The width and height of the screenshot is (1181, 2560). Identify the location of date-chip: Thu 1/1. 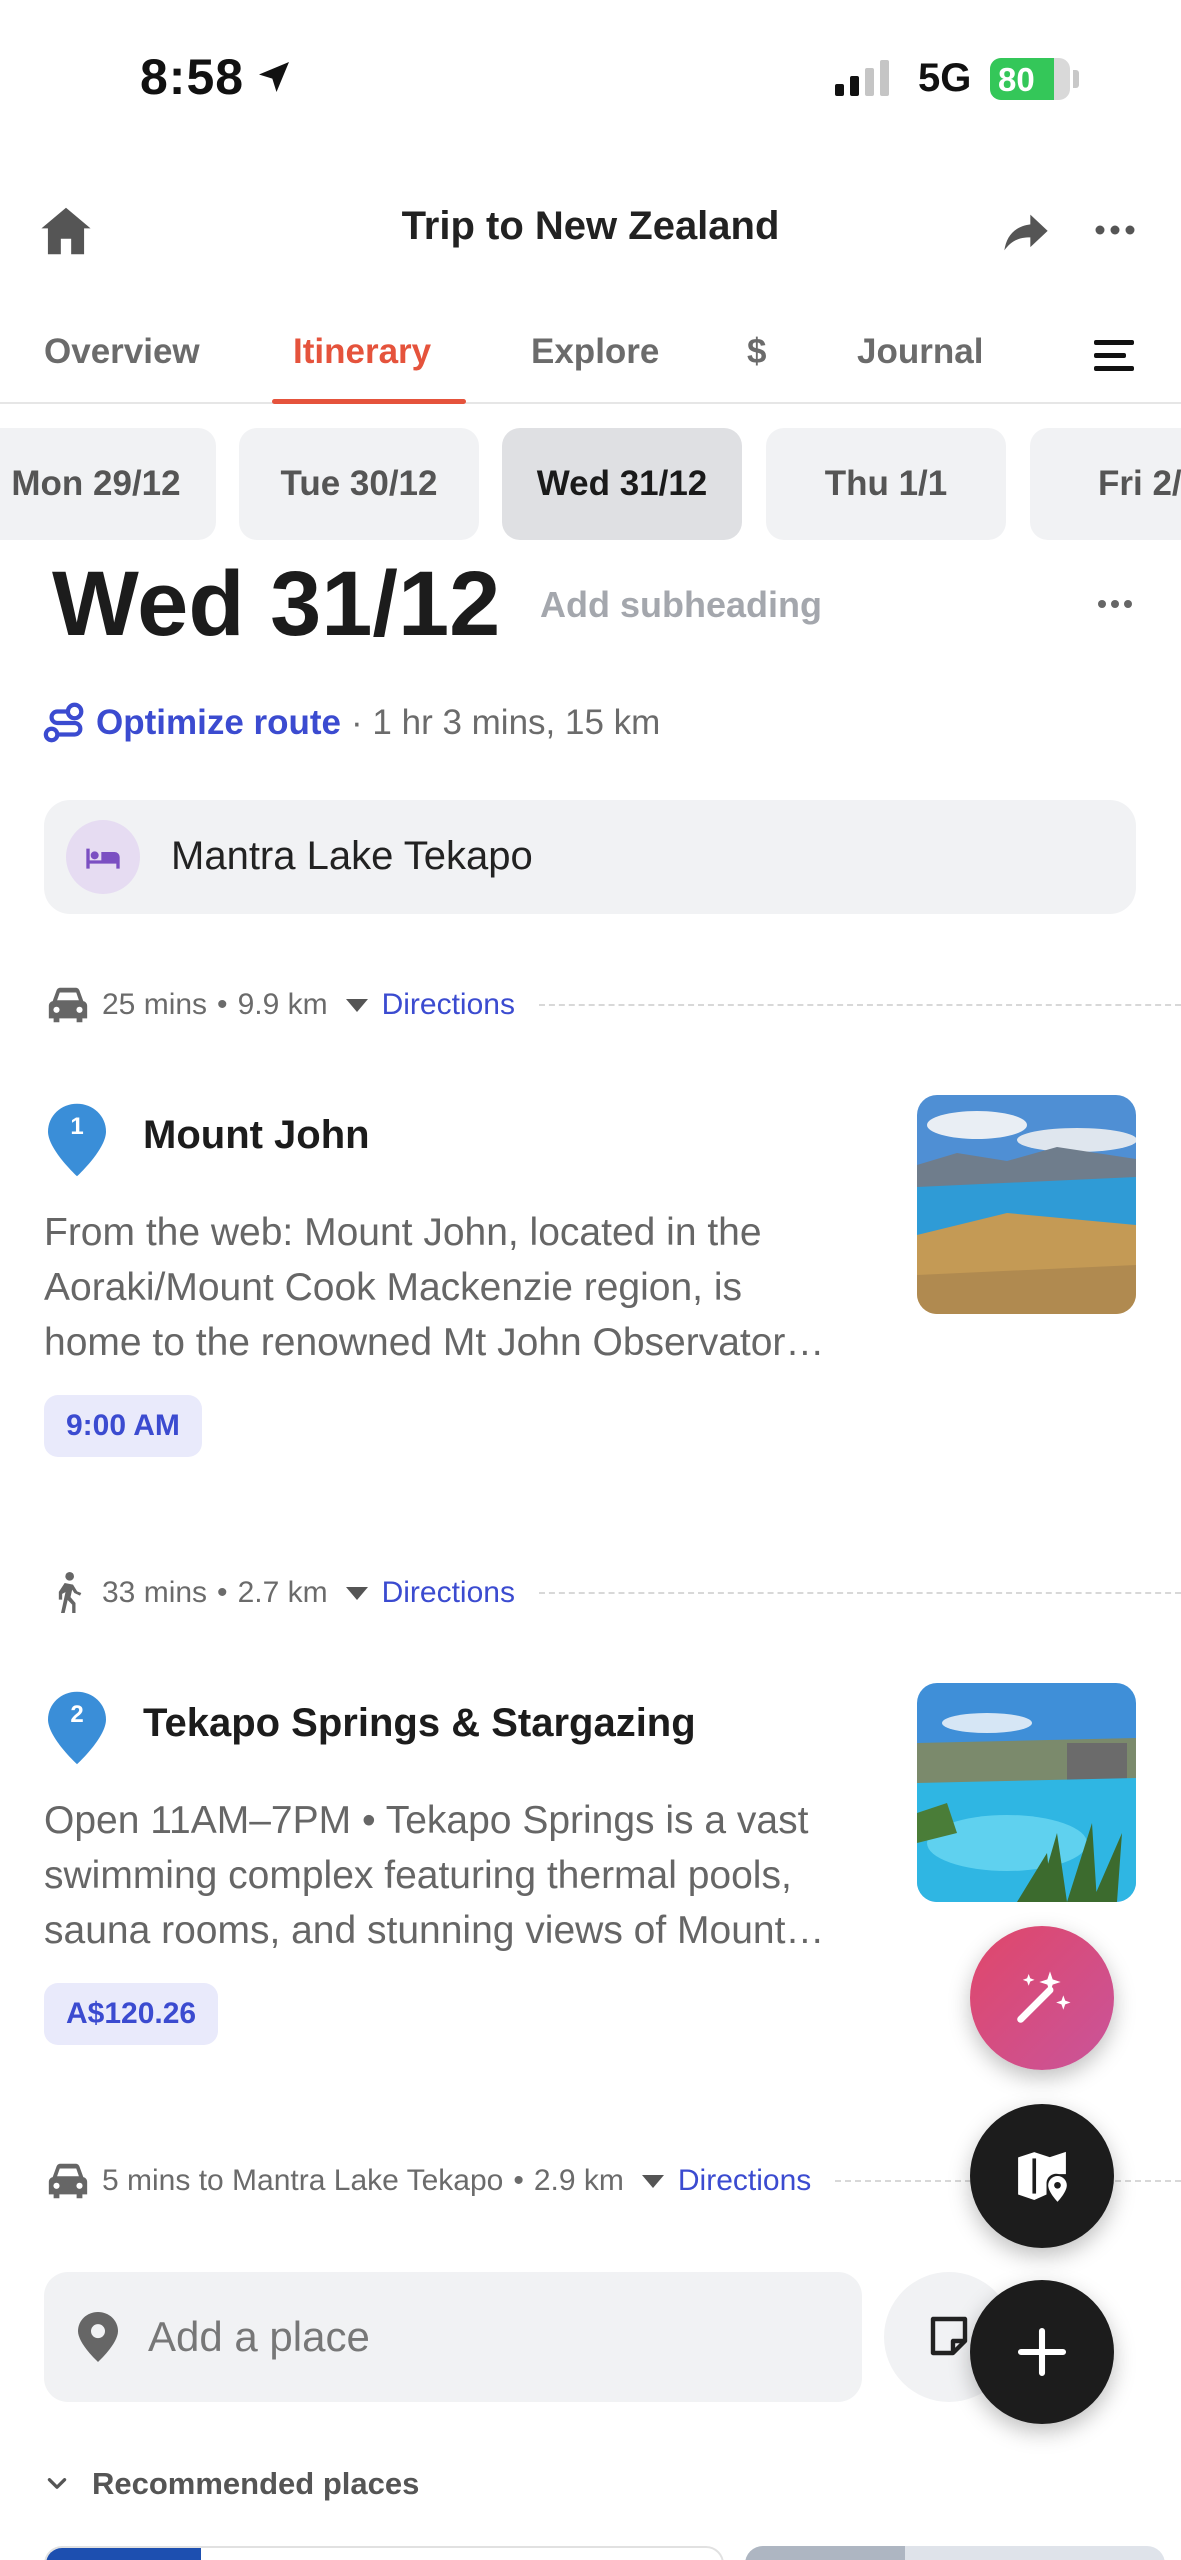
(886, 484).